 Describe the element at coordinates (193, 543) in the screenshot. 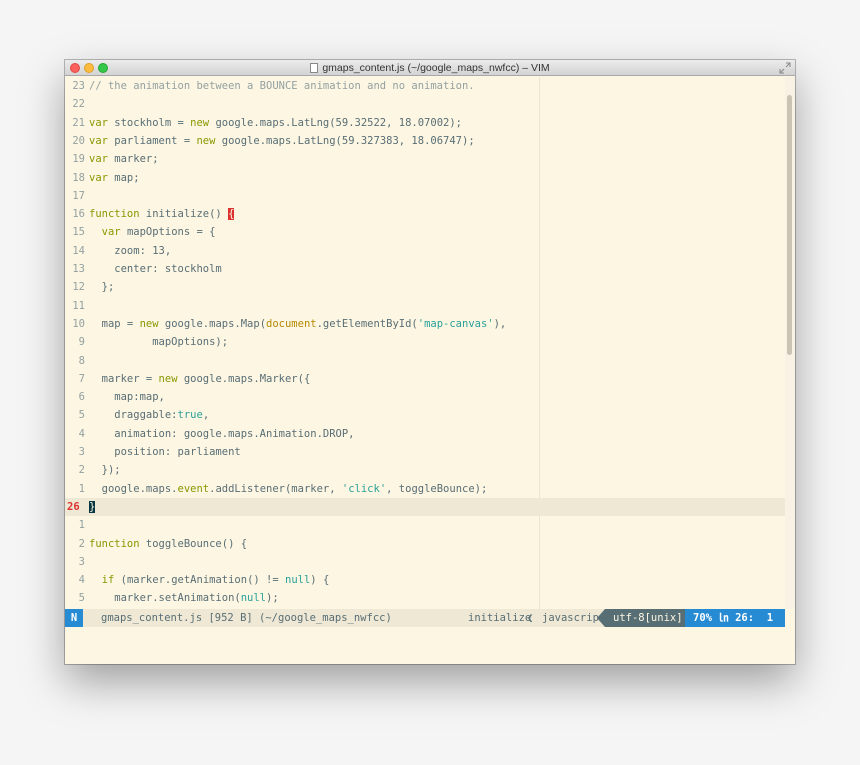

I see `code-token: toggleBounce() {` at that location.